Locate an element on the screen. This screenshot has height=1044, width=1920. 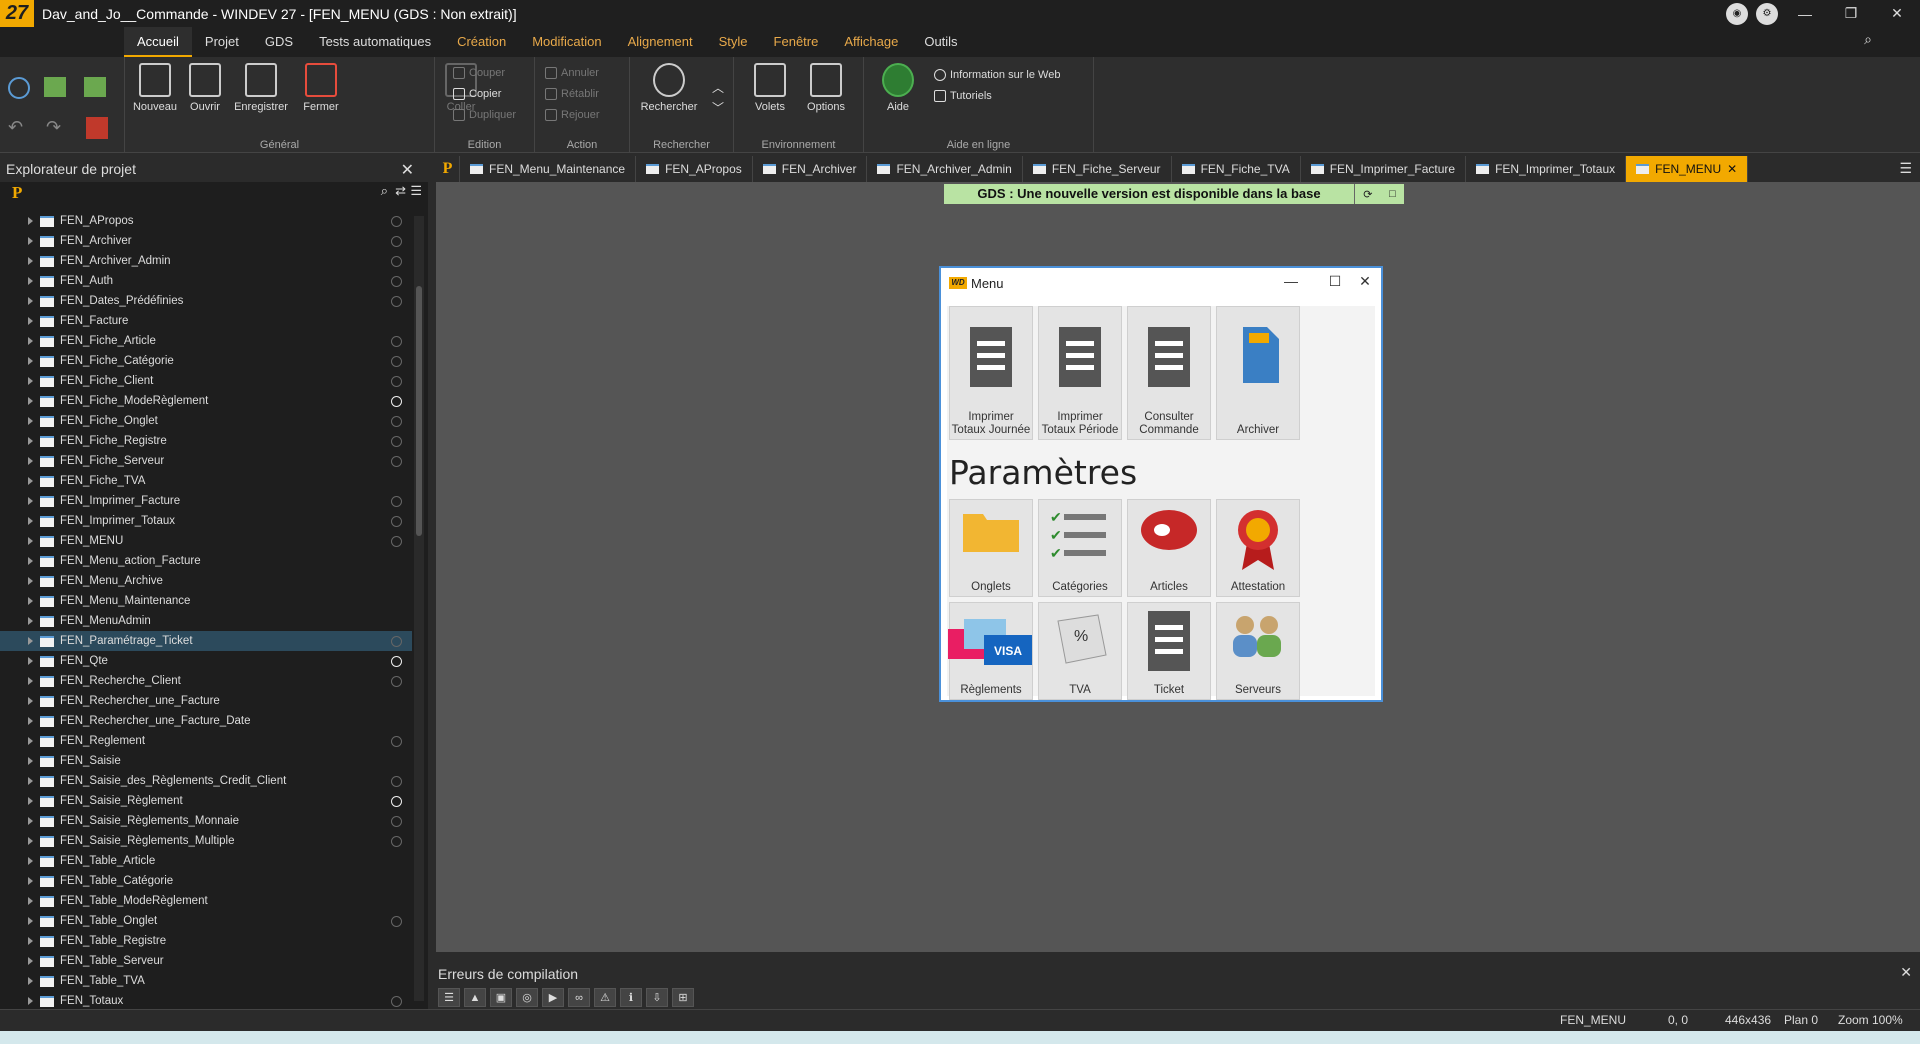
minimize-button: — is located at coordinates (1805, 13).